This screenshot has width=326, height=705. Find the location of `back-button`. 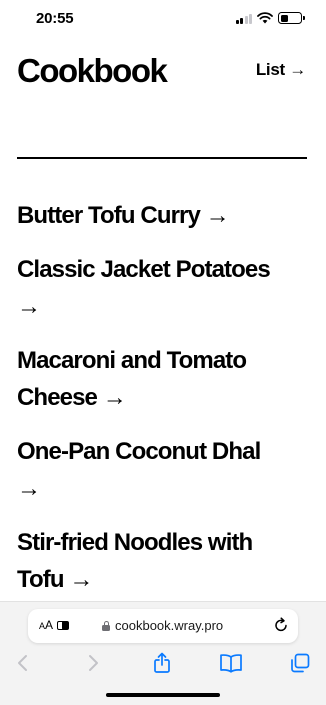

back-button is located at coordinates (23, 663).